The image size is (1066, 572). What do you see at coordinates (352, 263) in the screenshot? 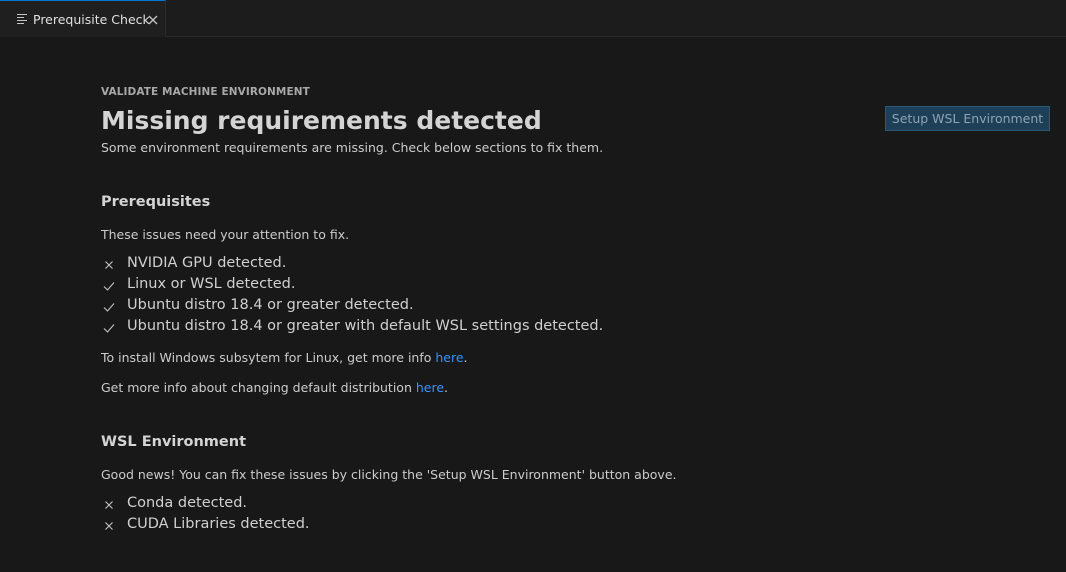
I see `list-item: NVIDIA GPU detected.` at bounding box center [352, 263].